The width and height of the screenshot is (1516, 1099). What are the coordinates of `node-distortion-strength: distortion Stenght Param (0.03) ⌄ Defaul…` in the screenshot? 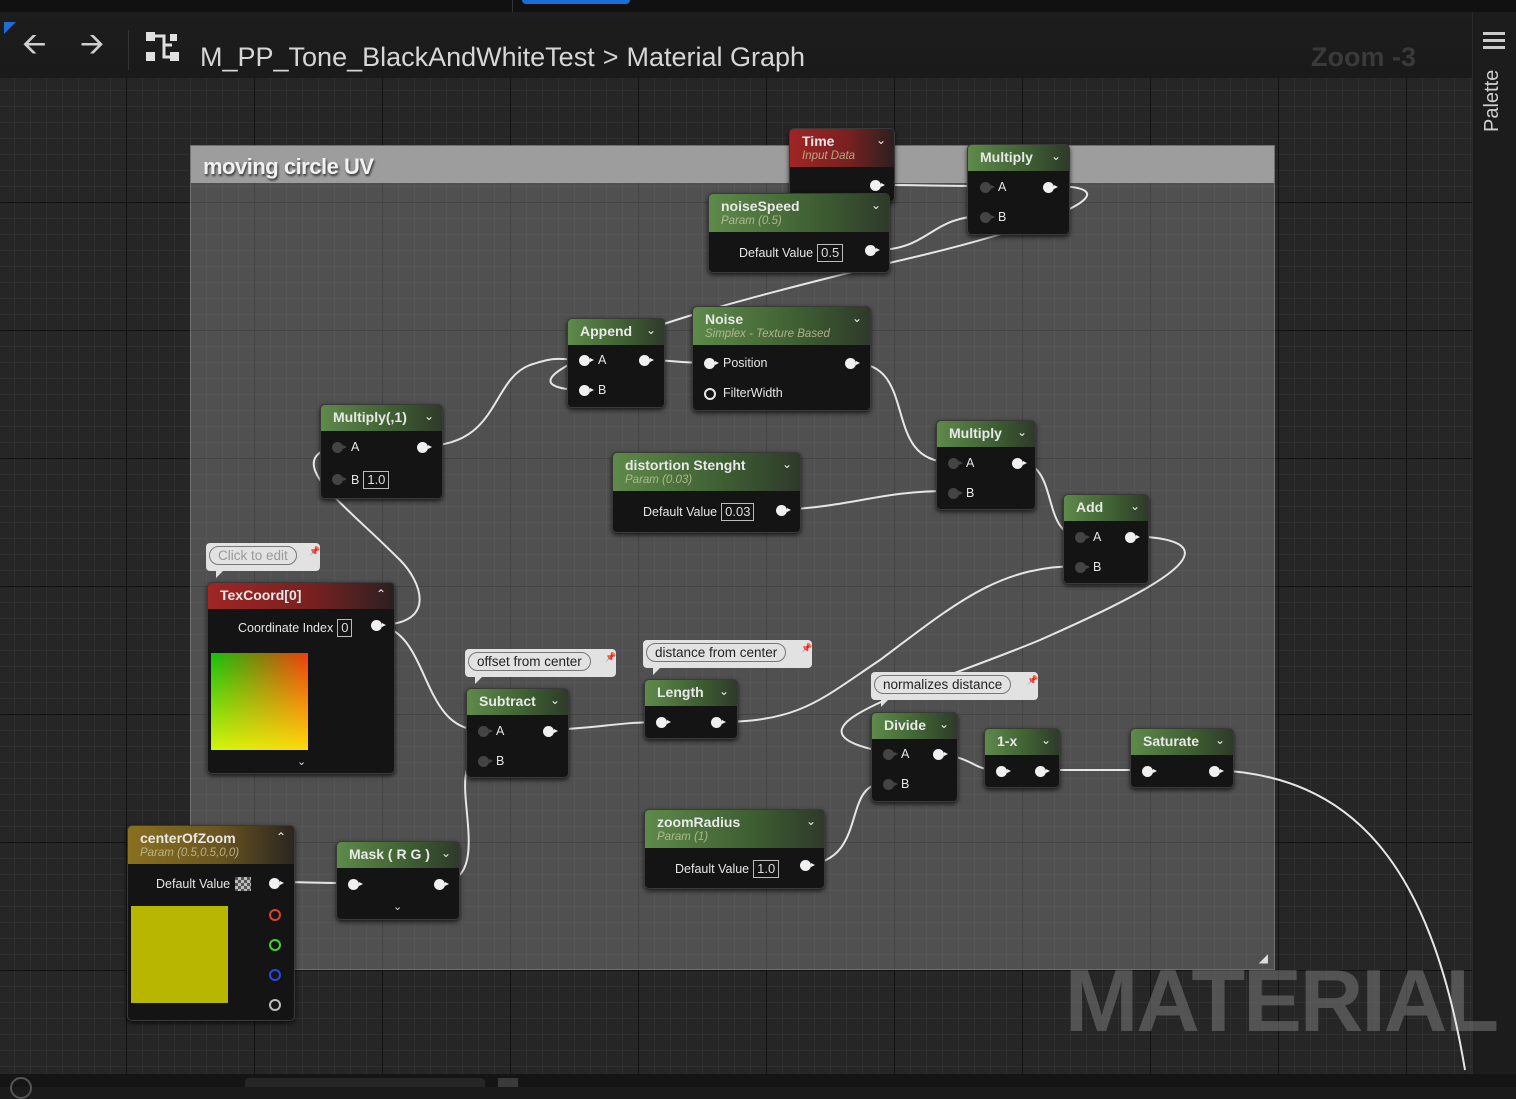 It's located at (706, 492).